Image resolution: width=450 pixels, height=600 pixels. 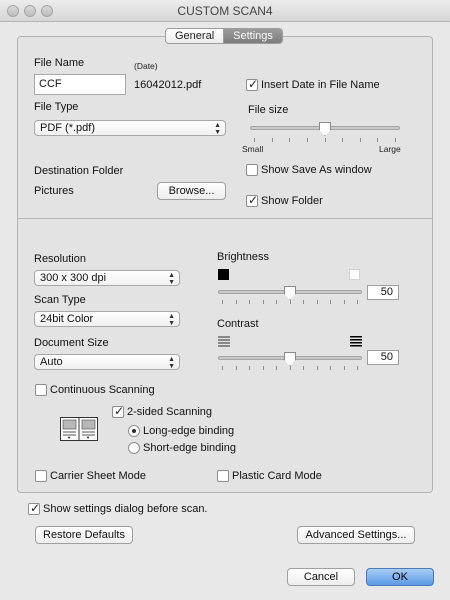 What do you see at coordinates (243, 257) in the screenshot?
I see `brightness-label: Brightness` at bounding box center [243, 257].